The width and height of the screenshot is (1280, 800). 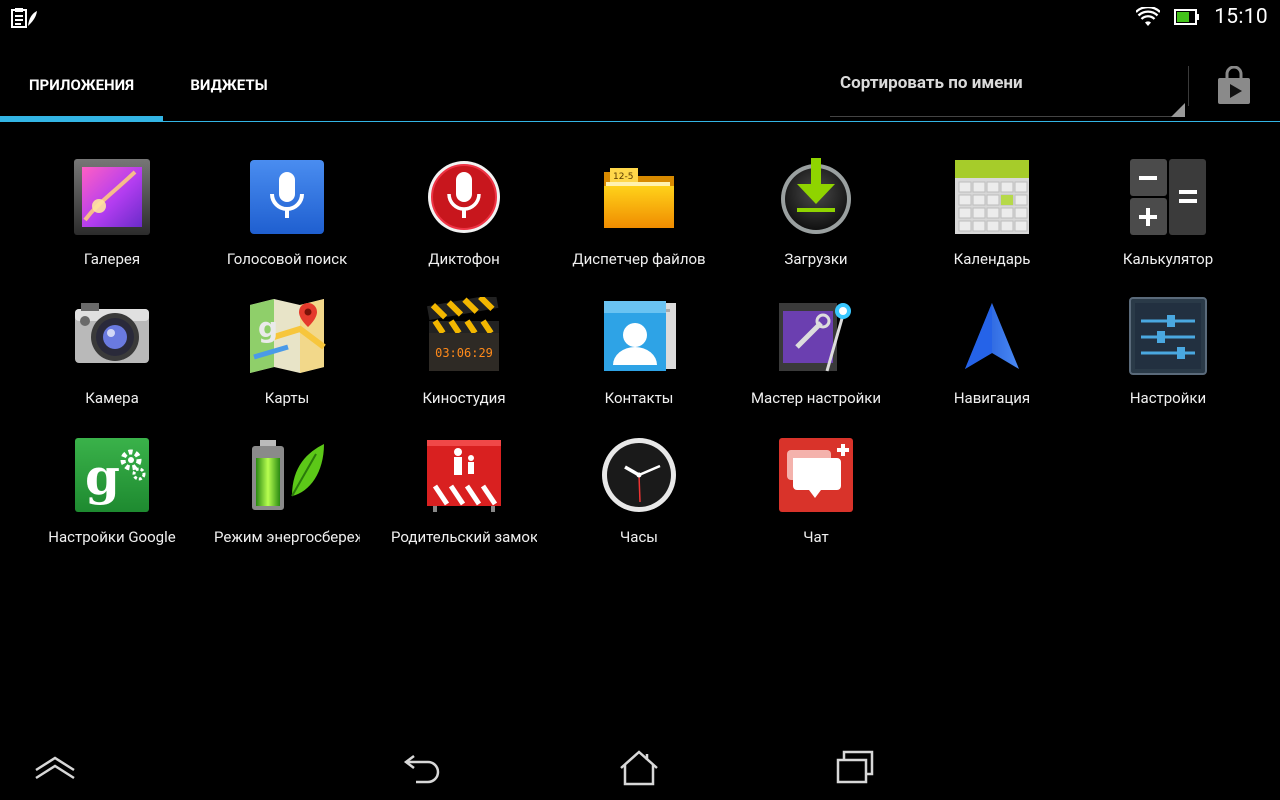 What do you see at coordinates (464, 259) in the screenshot?
I see `app-label: Диктофон` at bounding box center [464, 259].